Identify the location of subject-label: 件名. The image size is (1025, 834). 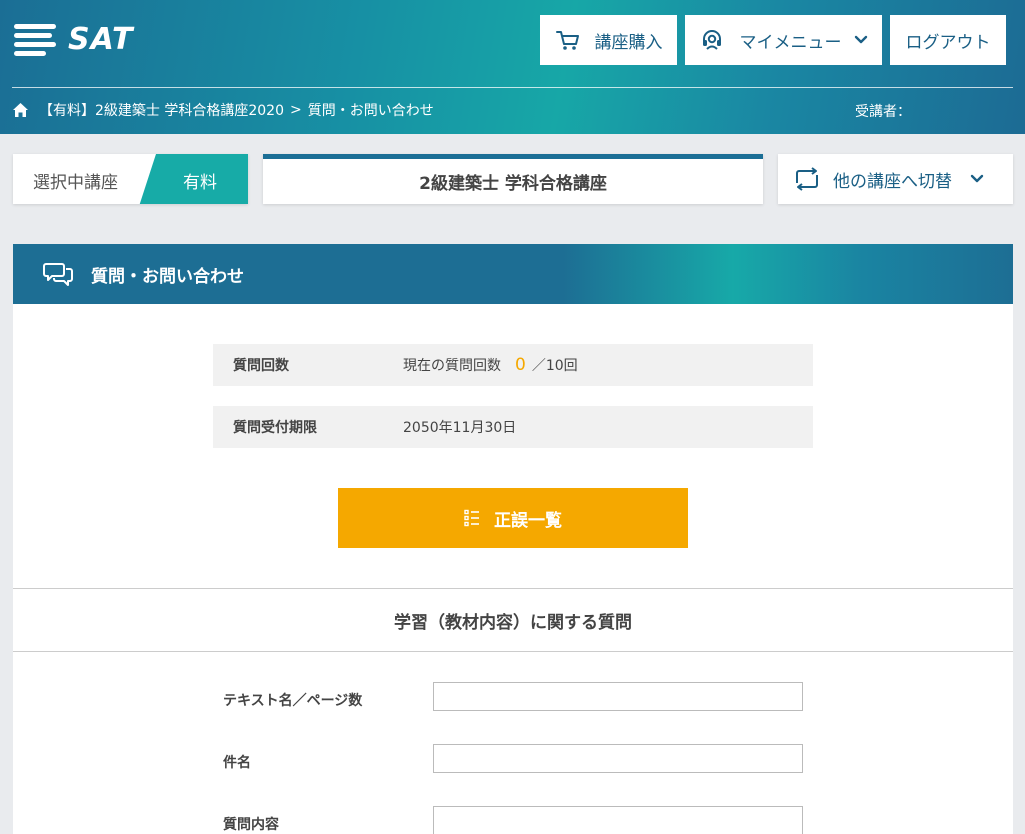
(237, 763).